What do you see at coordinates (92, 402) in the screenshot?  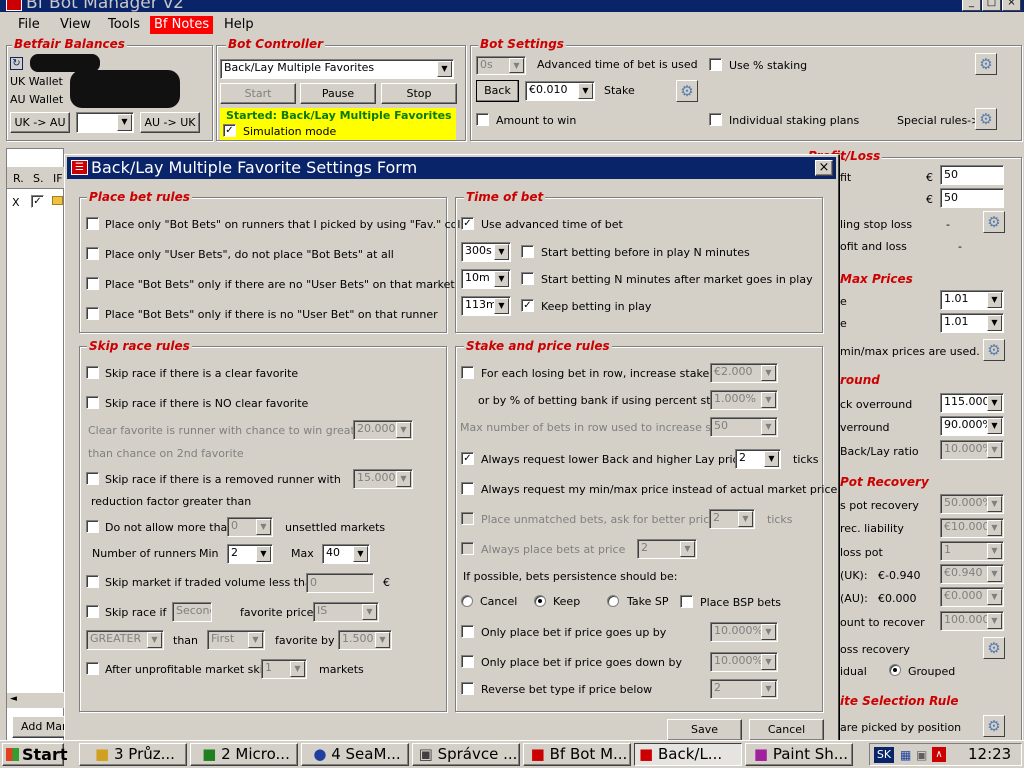 I see `skip-no-clear-fav-checkbox` at bounding box center [92, 402].